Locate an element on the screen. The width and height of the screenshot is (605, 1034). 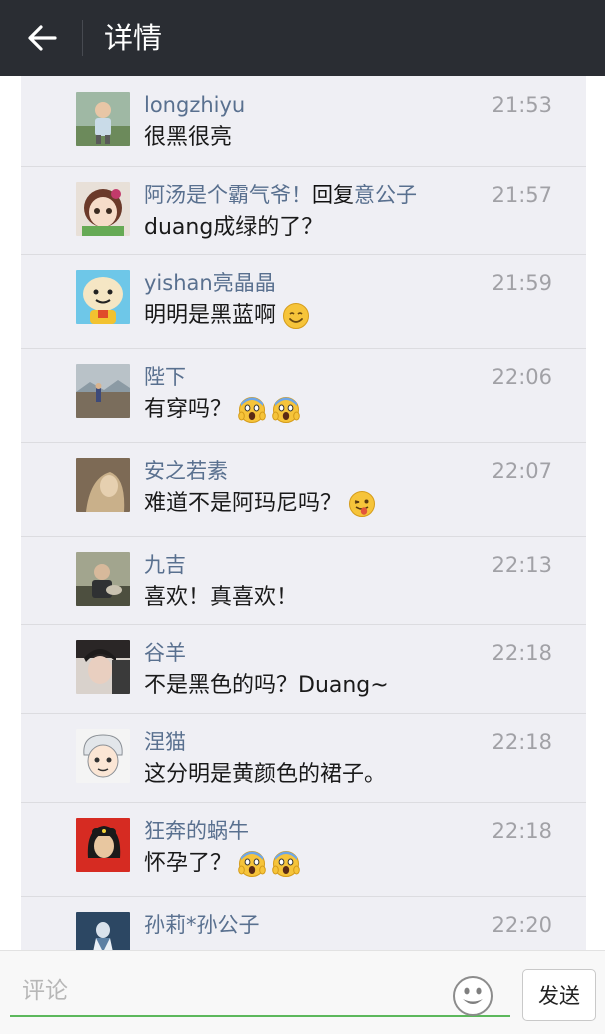
commenter-name: 九吉 is located at coordinates (165, 565).